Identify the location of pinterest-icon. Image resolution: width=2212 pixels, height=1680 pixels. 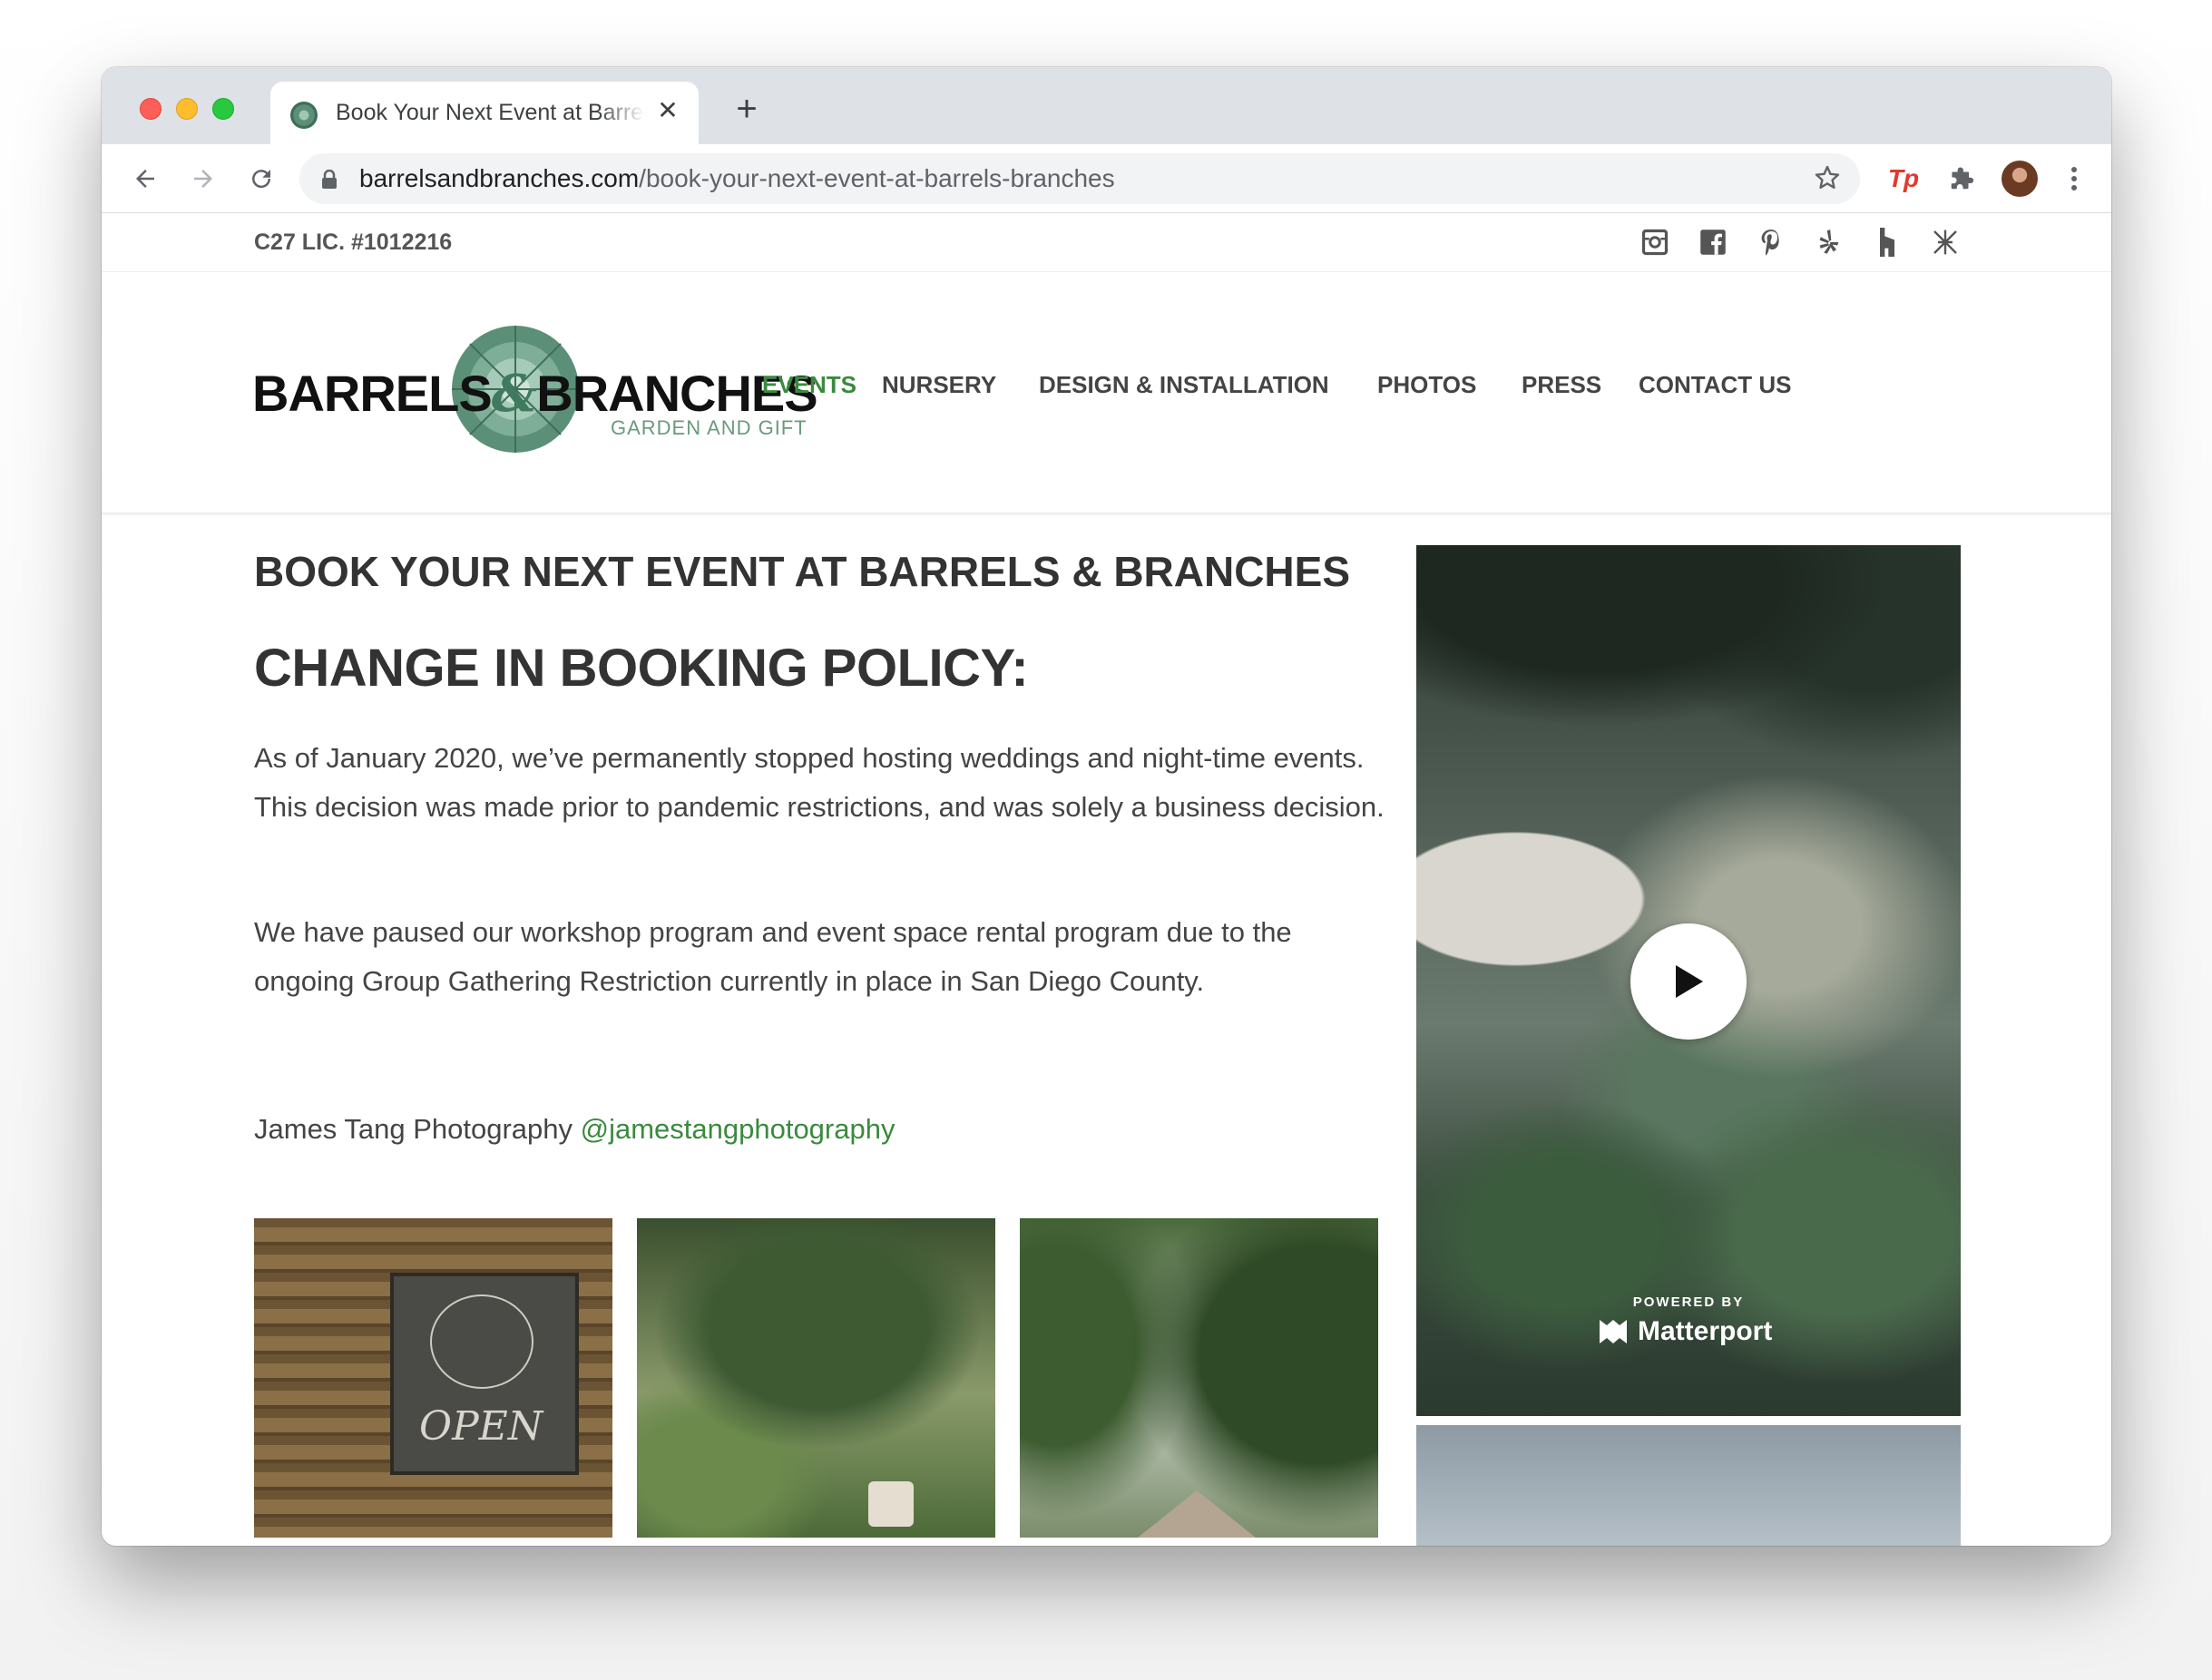
(1771, 242).